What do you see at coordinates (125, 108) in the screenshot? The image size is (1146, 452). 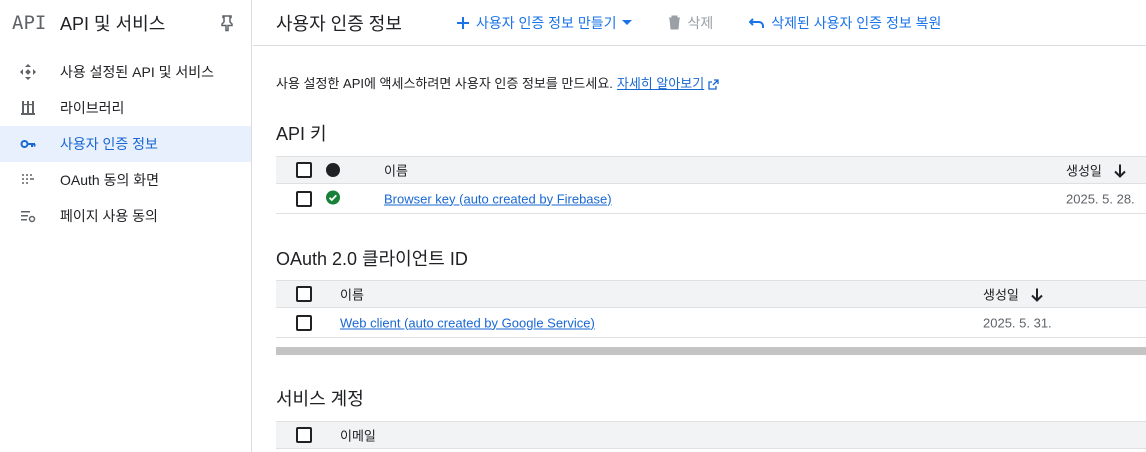 I see `sidebar-item-library: 라이브러리` at bounding box center [125, 108].